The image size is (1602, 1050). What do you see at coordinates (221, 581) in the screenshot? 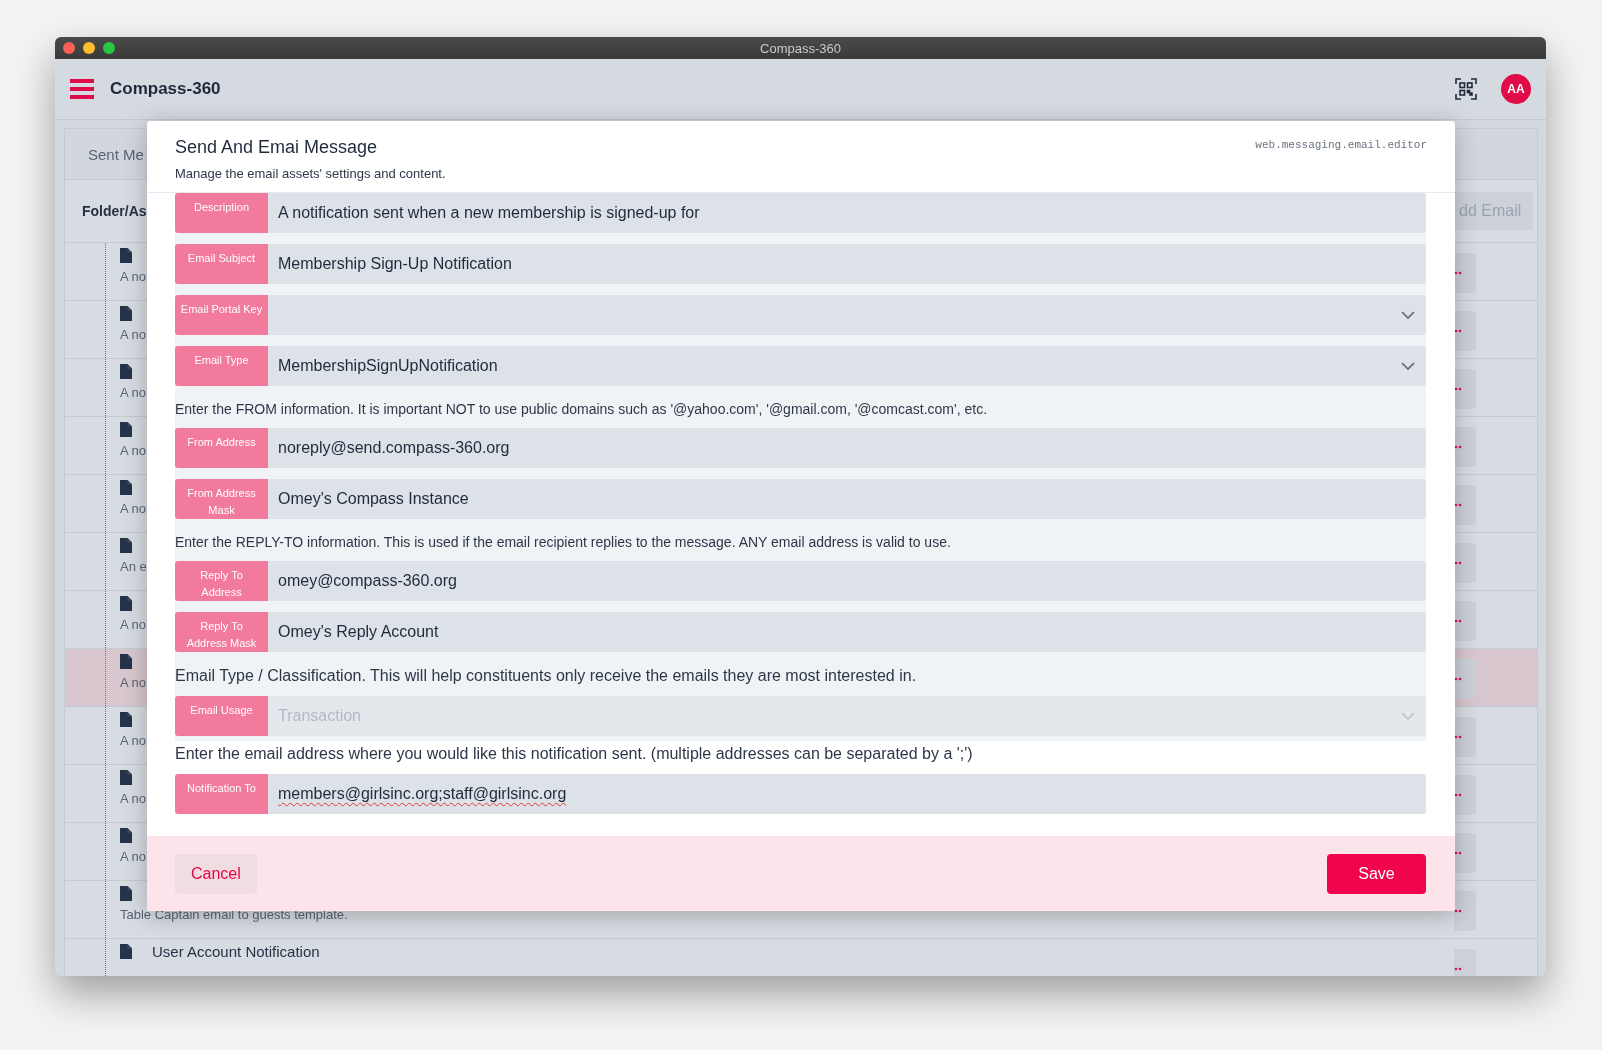
I see `field-label: Reply To Address` at bounding box center [221, 581].